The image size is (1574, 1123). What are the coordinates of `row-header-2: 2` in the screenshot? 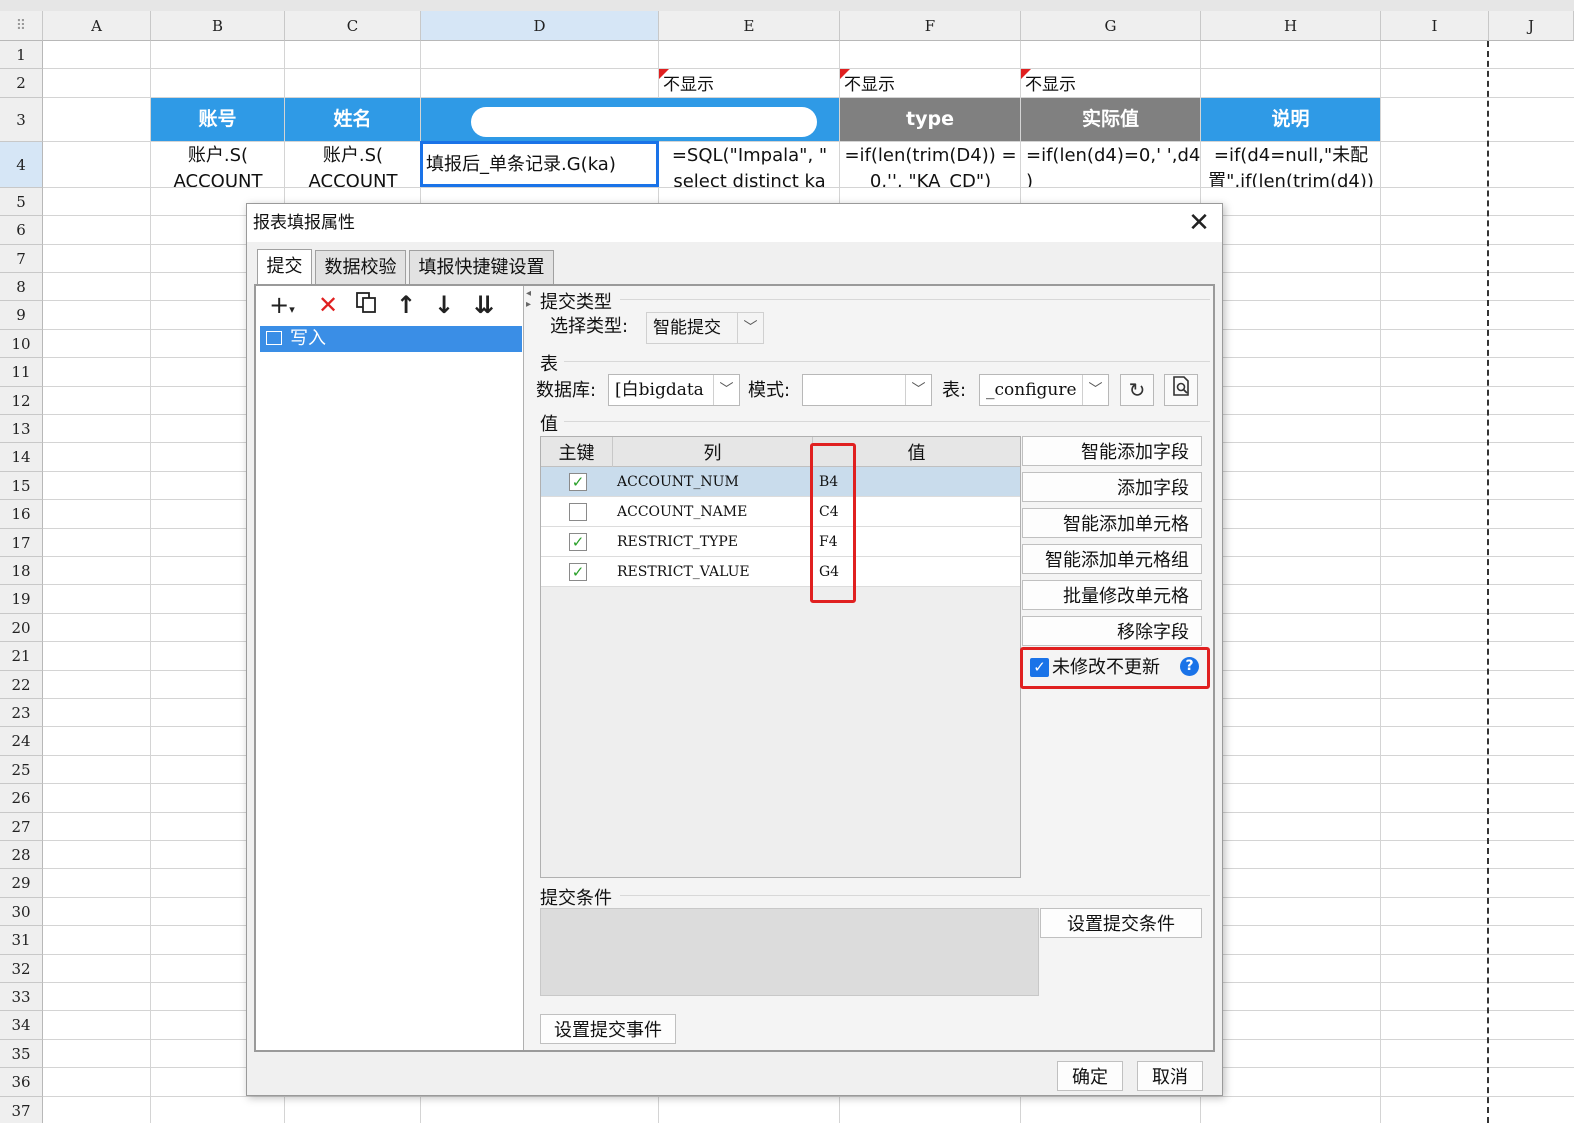 It's located at (21, 83).